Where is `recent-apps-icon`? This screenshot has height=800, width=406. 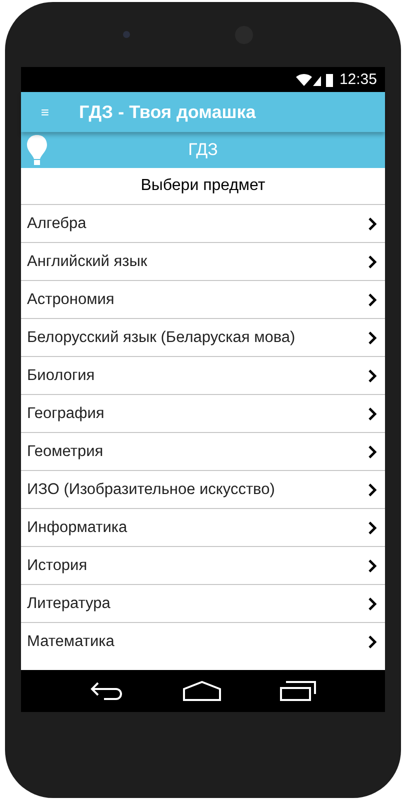
recent-apps-icon is located at coordinates (298, 691).